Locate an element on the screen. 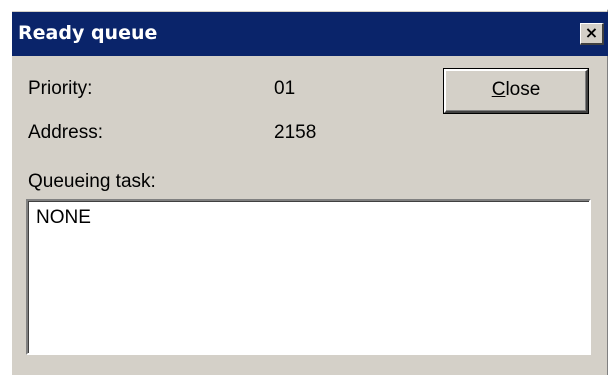  dialog-title: Ready queue is located at coordinates (88, 33).